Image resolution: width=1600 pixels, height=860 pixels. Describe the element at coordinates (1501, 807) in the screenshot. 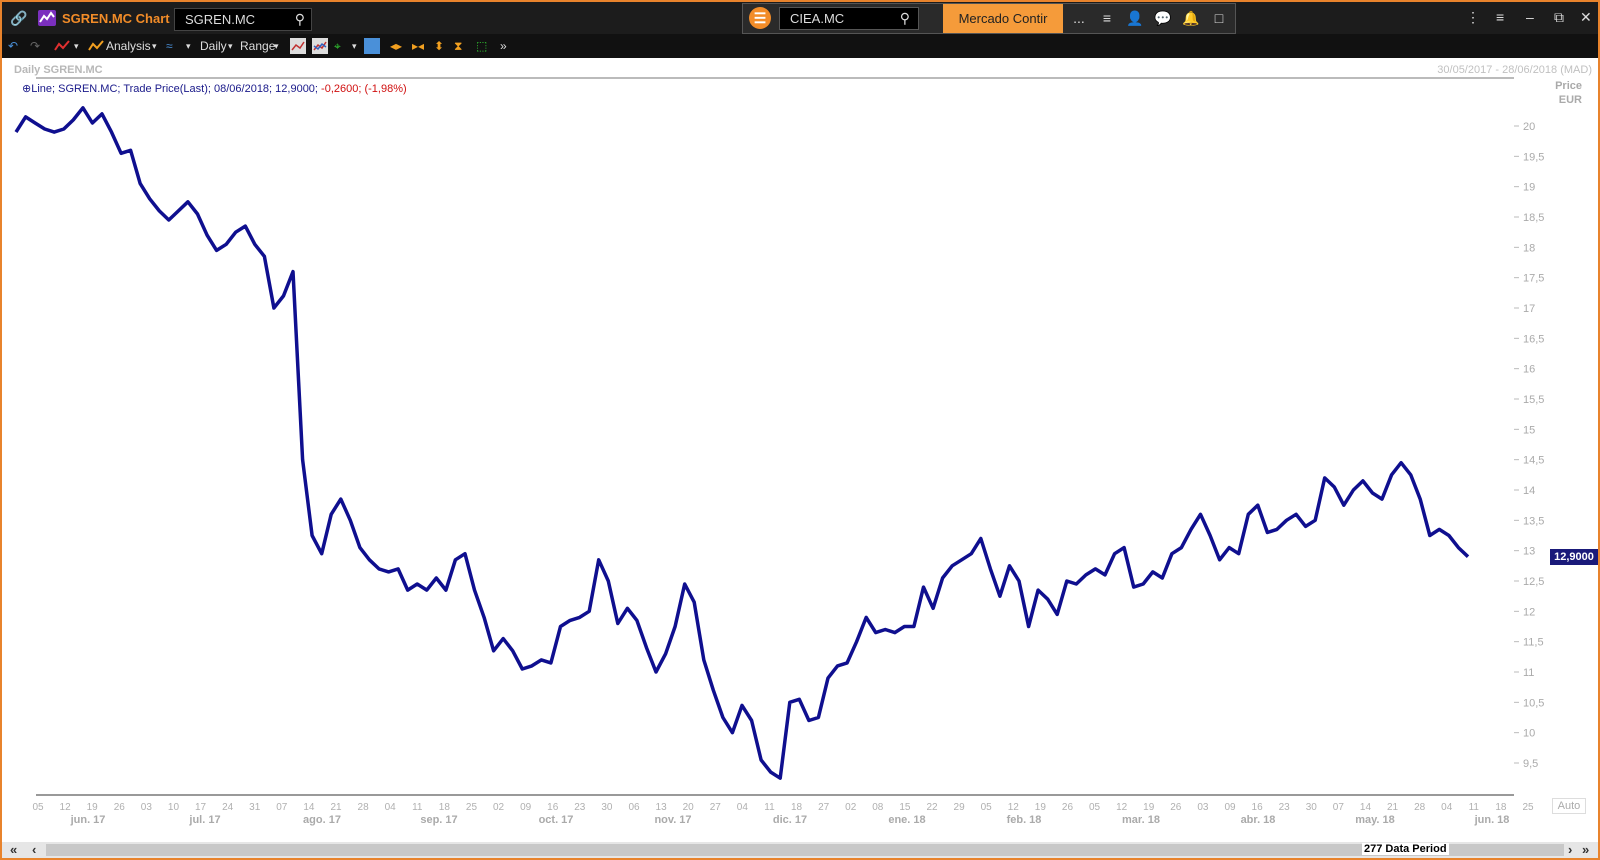

I see `x-tick-label: 18` at that location.